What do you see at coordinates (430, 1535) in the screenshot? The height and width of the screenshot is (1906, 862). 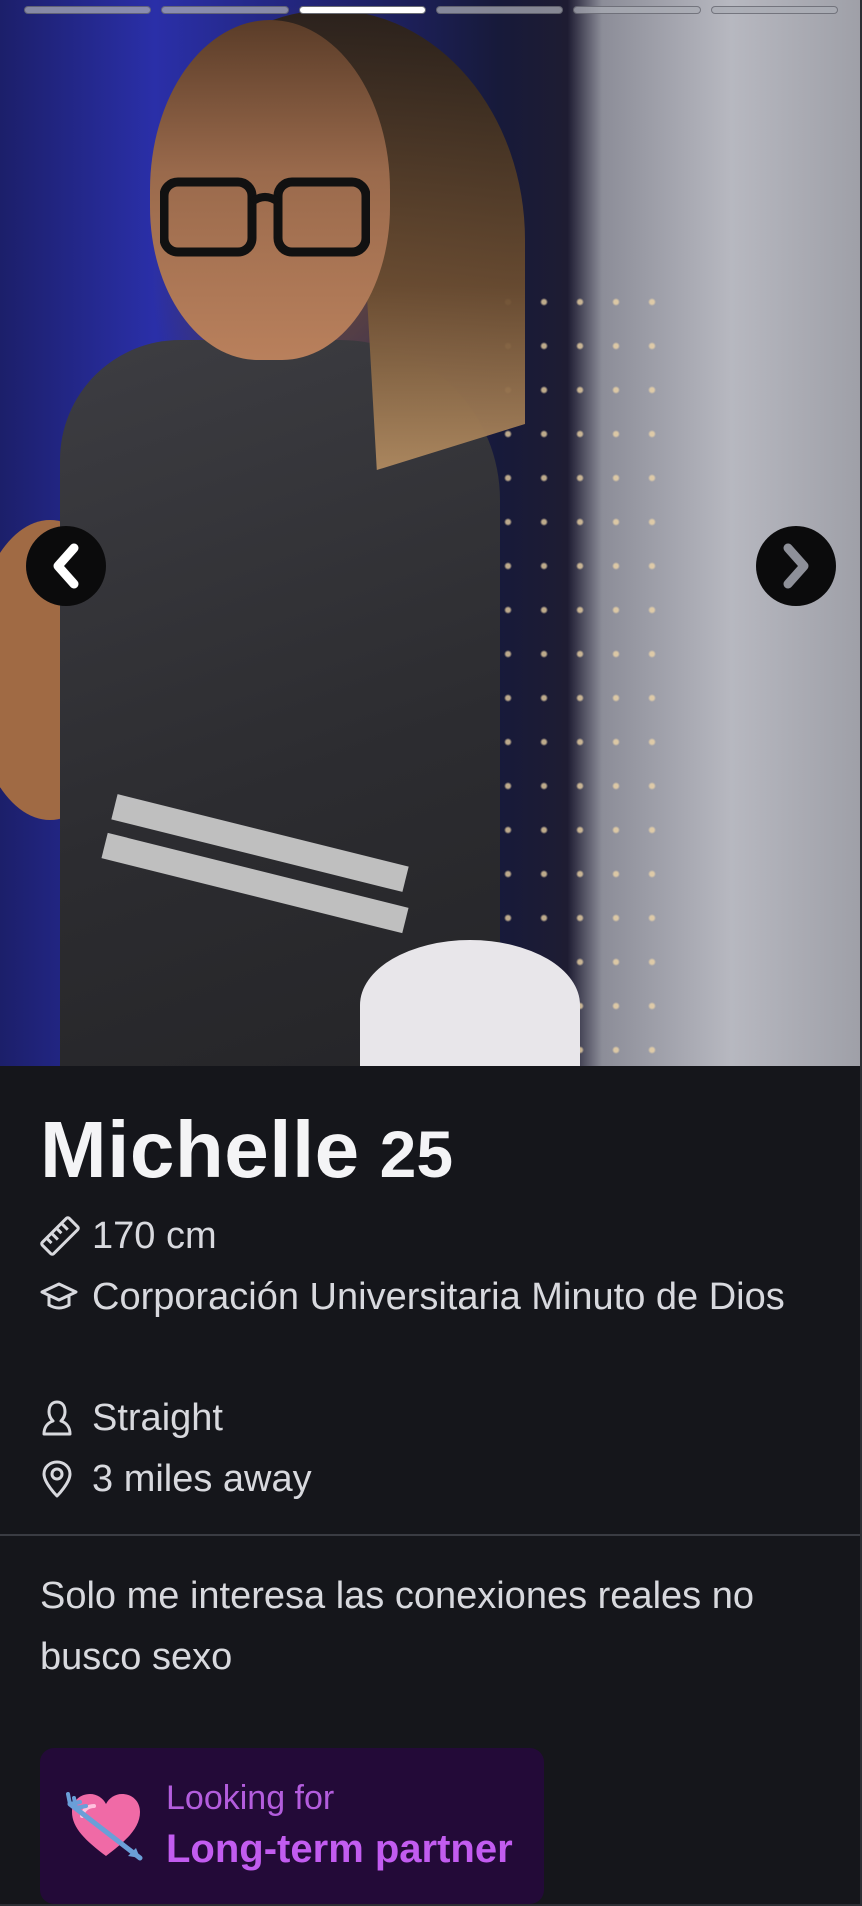 I see `section-divider` at bounding box center [430, 1535].